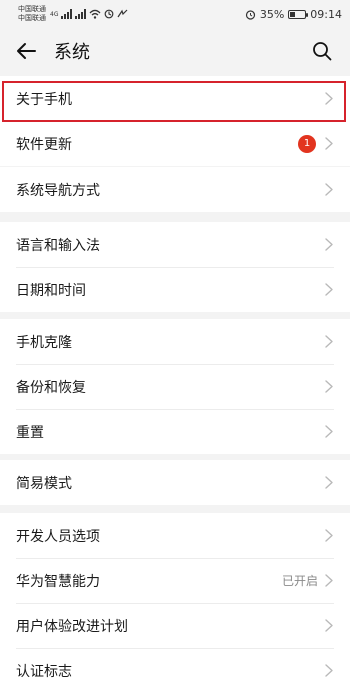  I want to click on settings-item: 认证标志, so click(175, 668).